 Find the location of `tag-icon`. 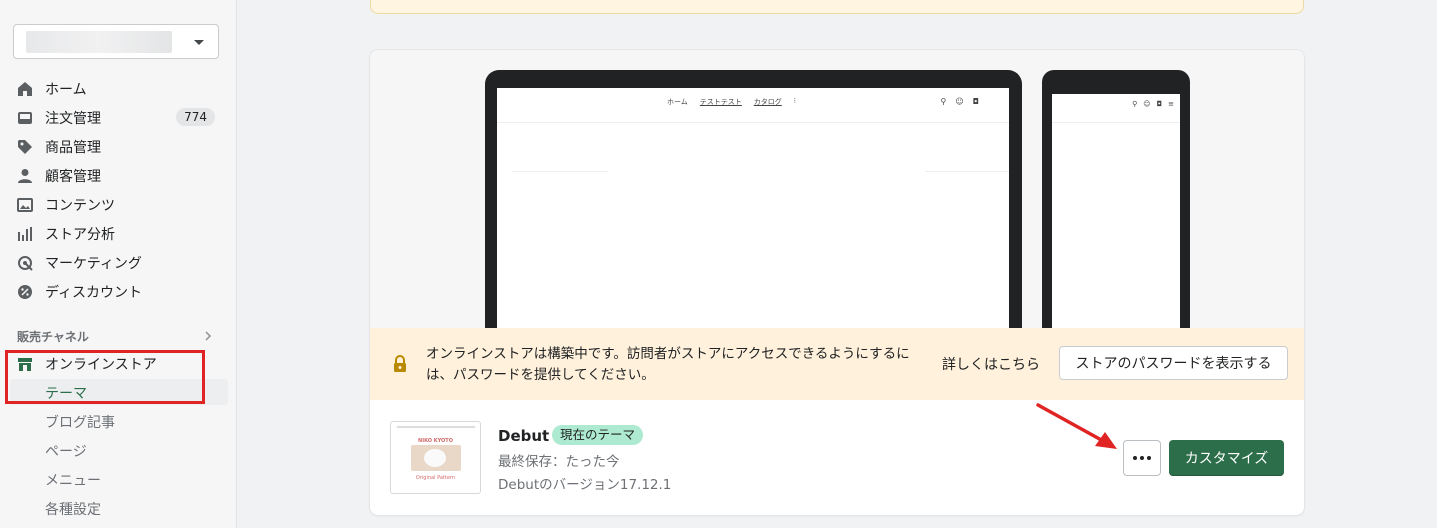

tag-icon is located at coordinates (25, 147).